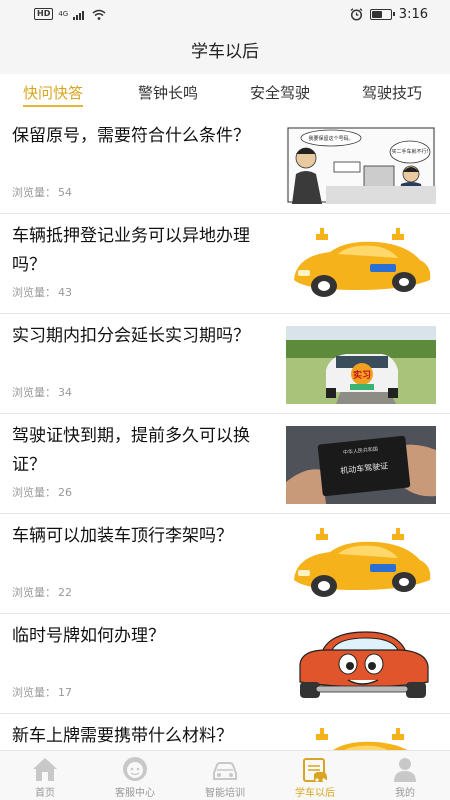 This screenshot has width=450, height=800. I want to click on intern-sign-text: 实习, so click(362, 375).